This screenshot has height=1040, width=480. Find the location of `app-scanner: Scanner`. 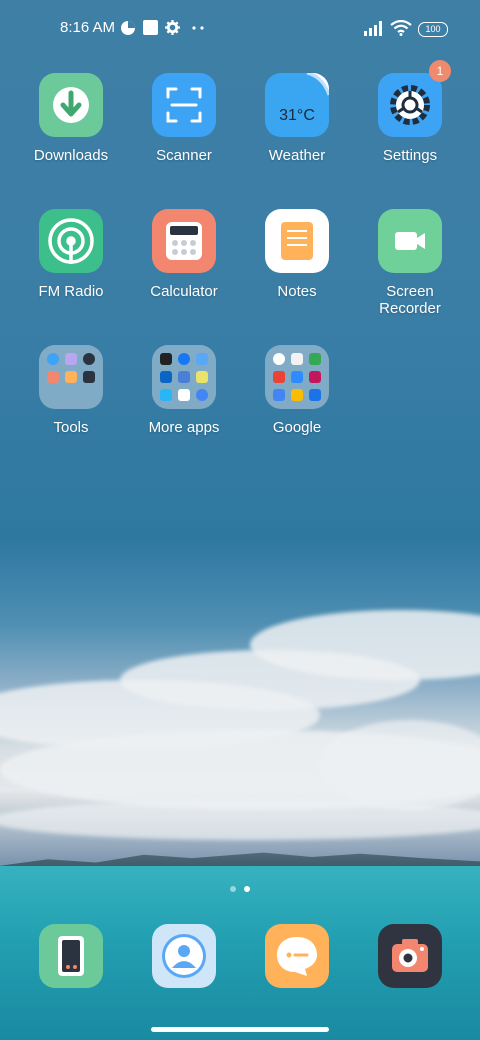

app-scanner: Scanner is located at coordinates (184, 118).